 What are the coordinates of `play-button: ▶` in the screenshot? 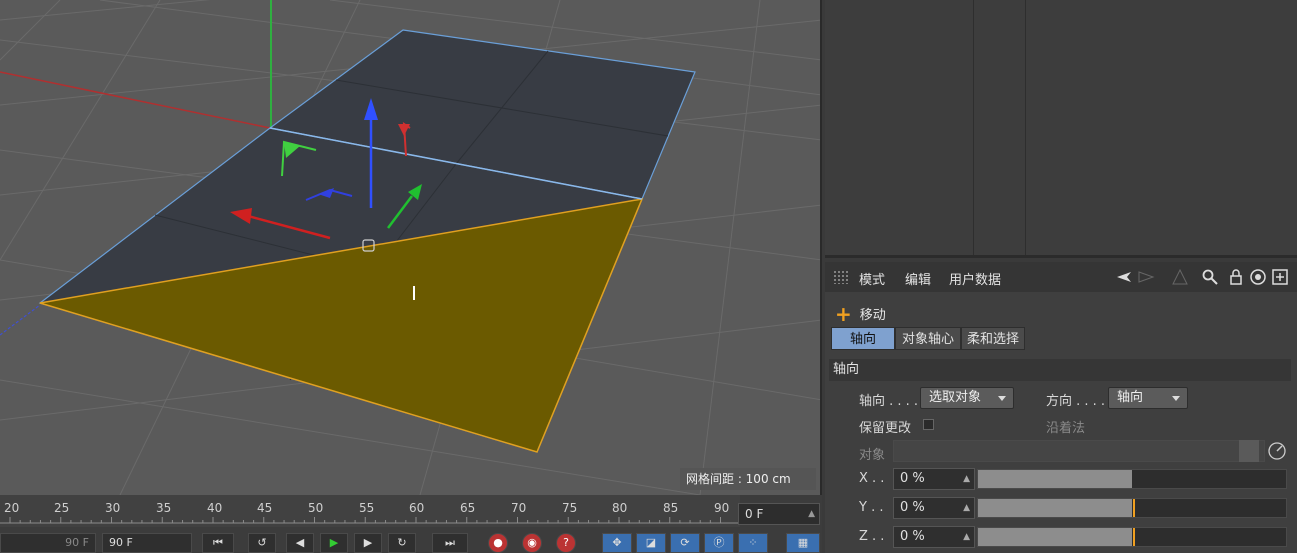 It's located at (334, 543).